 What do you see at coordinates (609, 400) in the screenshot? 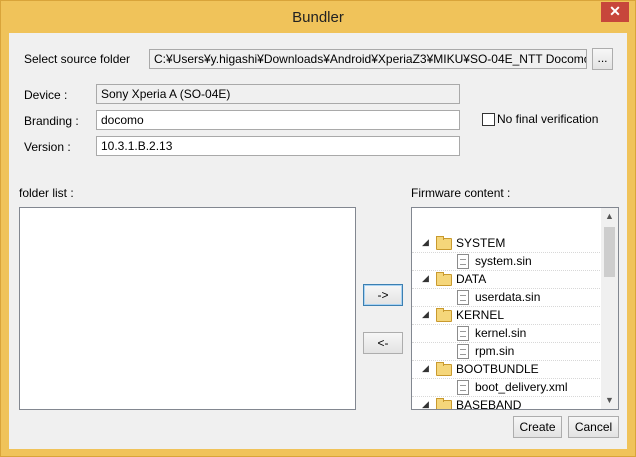
I see `scroll-down-icon: ▼` at bounding box center [609, 400].